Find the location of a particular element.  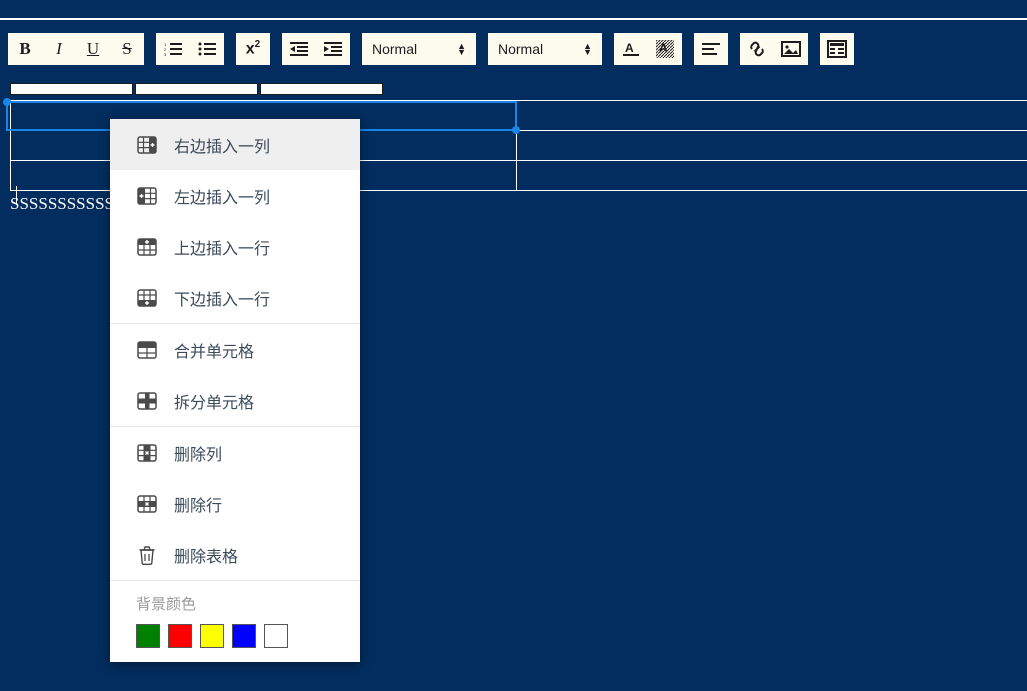

menu-merge-cells: 合并单元格 is located at coordinates (235, 349).